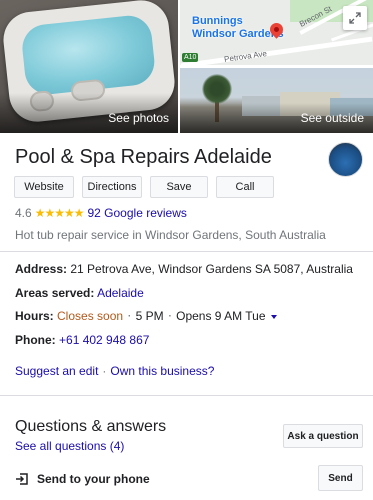 The height and width of the screenshot is (500, 373). Describe the element at coordinates (112, 187) in the screenshot. I see `directions-button: Directions` at that location.